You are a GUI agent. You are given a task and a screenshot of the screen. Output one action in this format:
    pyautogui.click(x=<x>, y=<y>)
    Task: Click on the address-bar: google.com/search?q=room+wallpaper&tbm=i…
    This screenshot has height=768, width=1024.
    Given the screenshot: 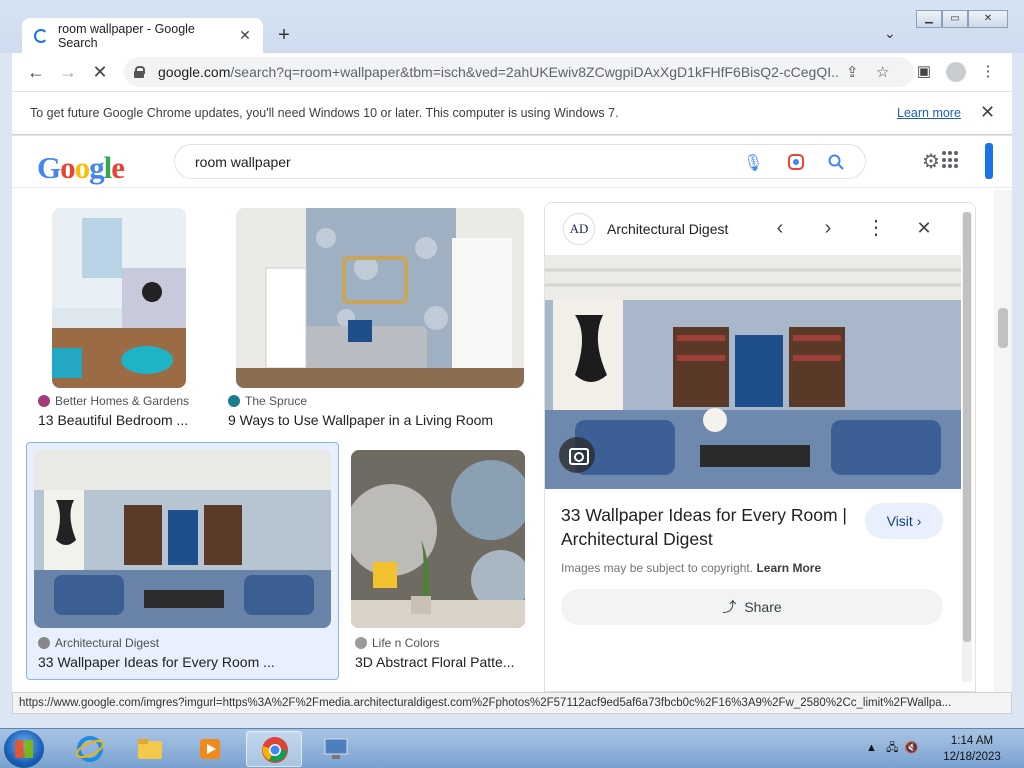 What is the action you would take?
    pyautogui.click(x=519, y=72)
    